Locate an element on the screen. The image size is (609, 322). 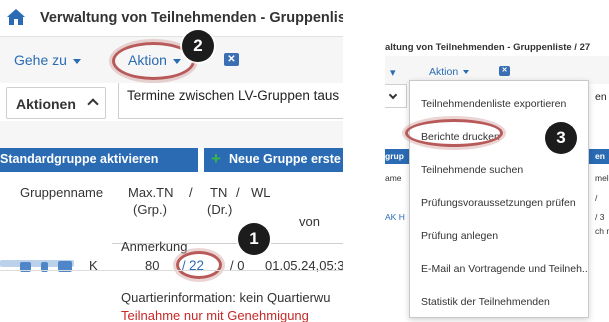
right-row-fragment: ch n is located at coordinates (602, 231).